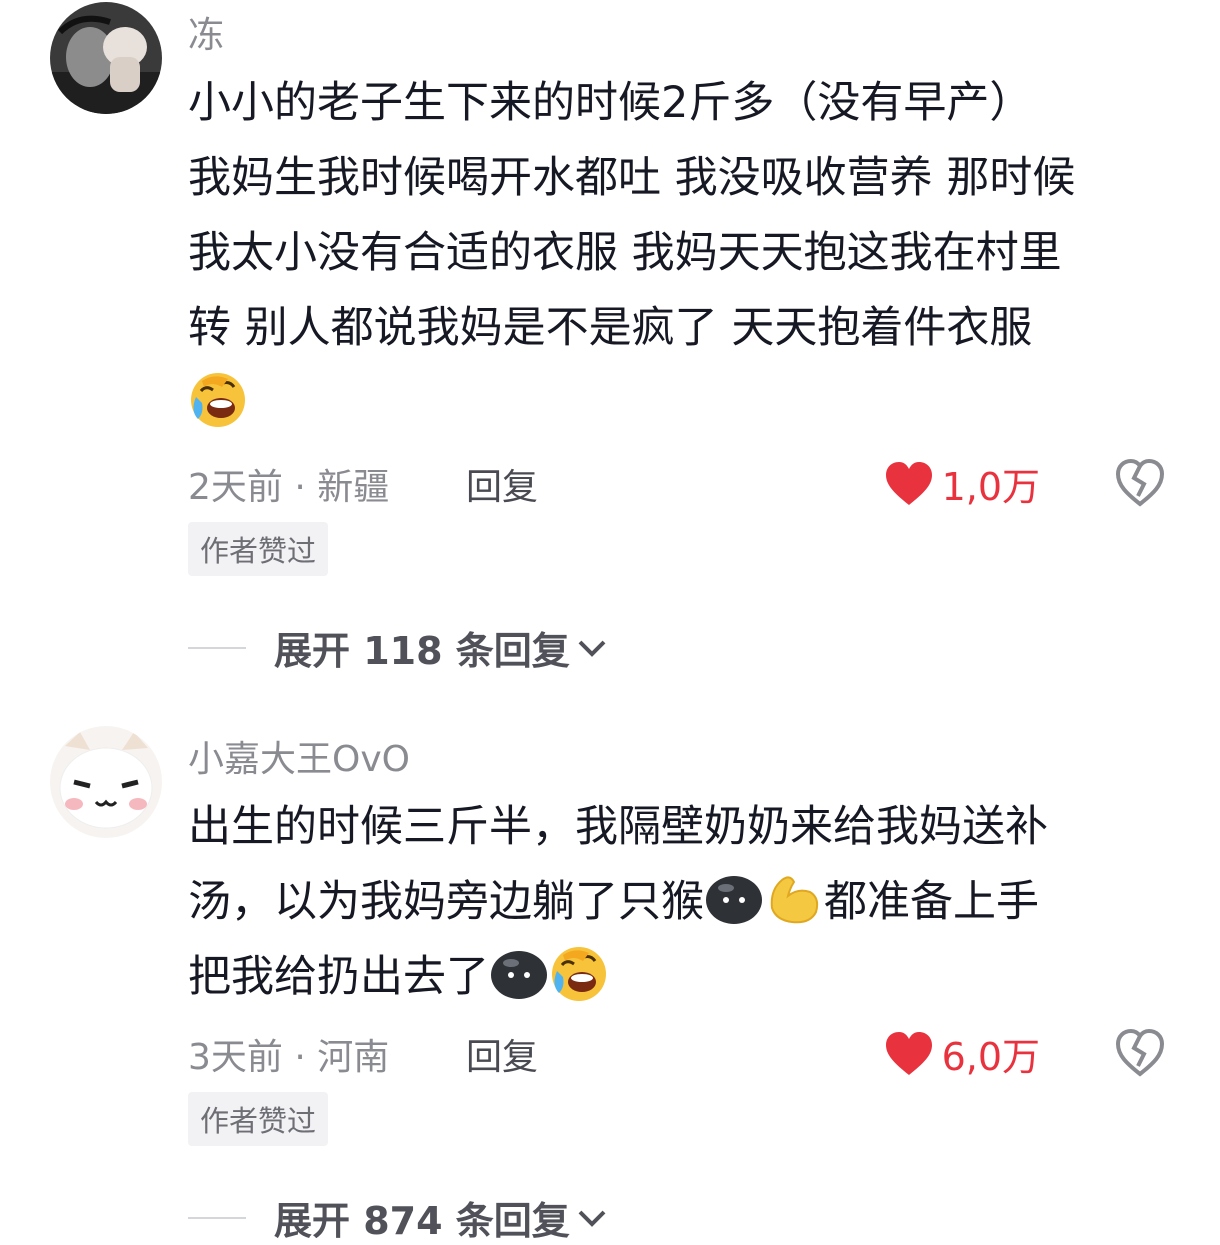  Describe the element at coordinates (289, 1057) in the screenshot. I see `comment-meta: 3天前 · 河南` at that location.